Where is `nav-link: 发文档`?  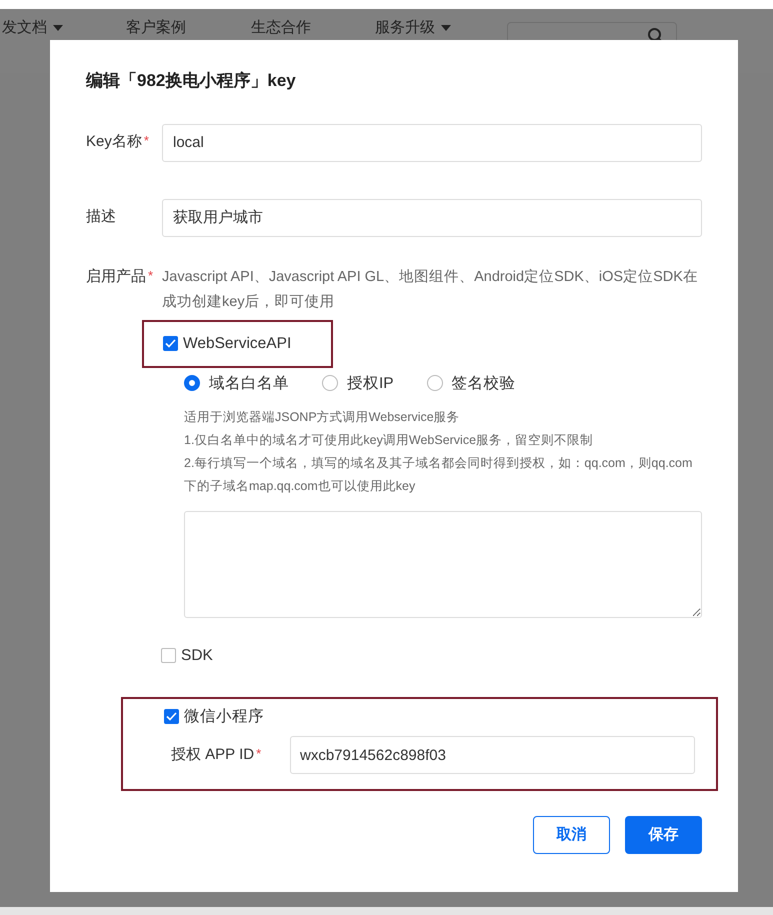
nav-link: 发文档 is located at coordinates (32, 28).